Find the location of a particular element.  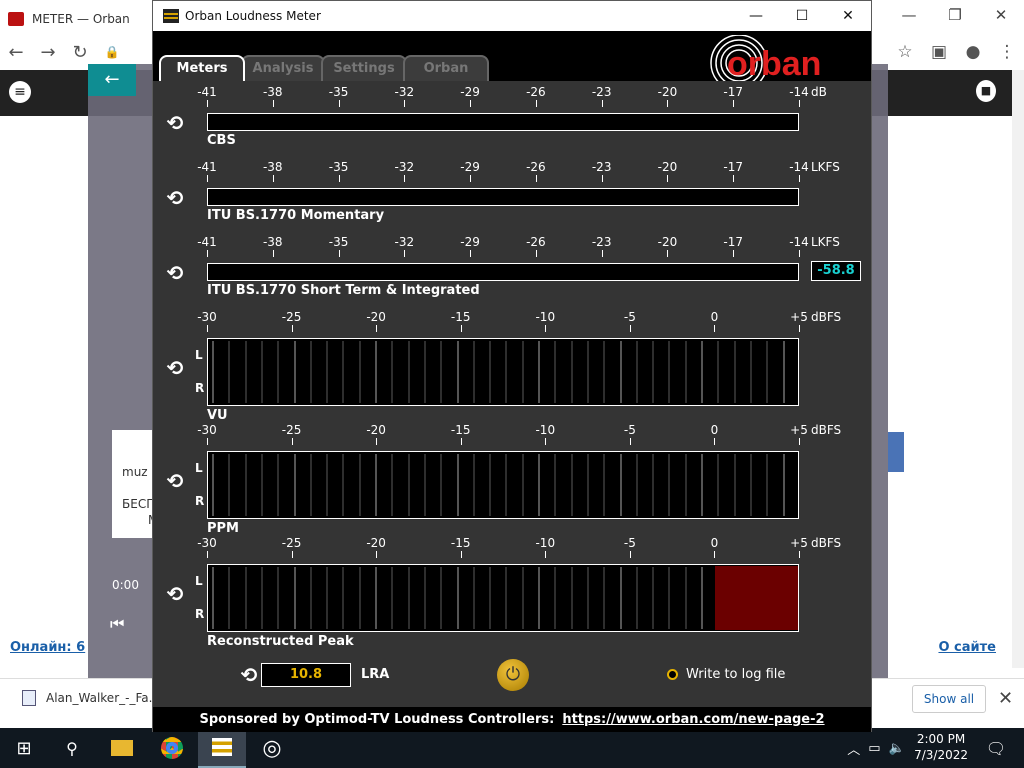

back-arrow-icon: ← is located at coordinates (16, 52).